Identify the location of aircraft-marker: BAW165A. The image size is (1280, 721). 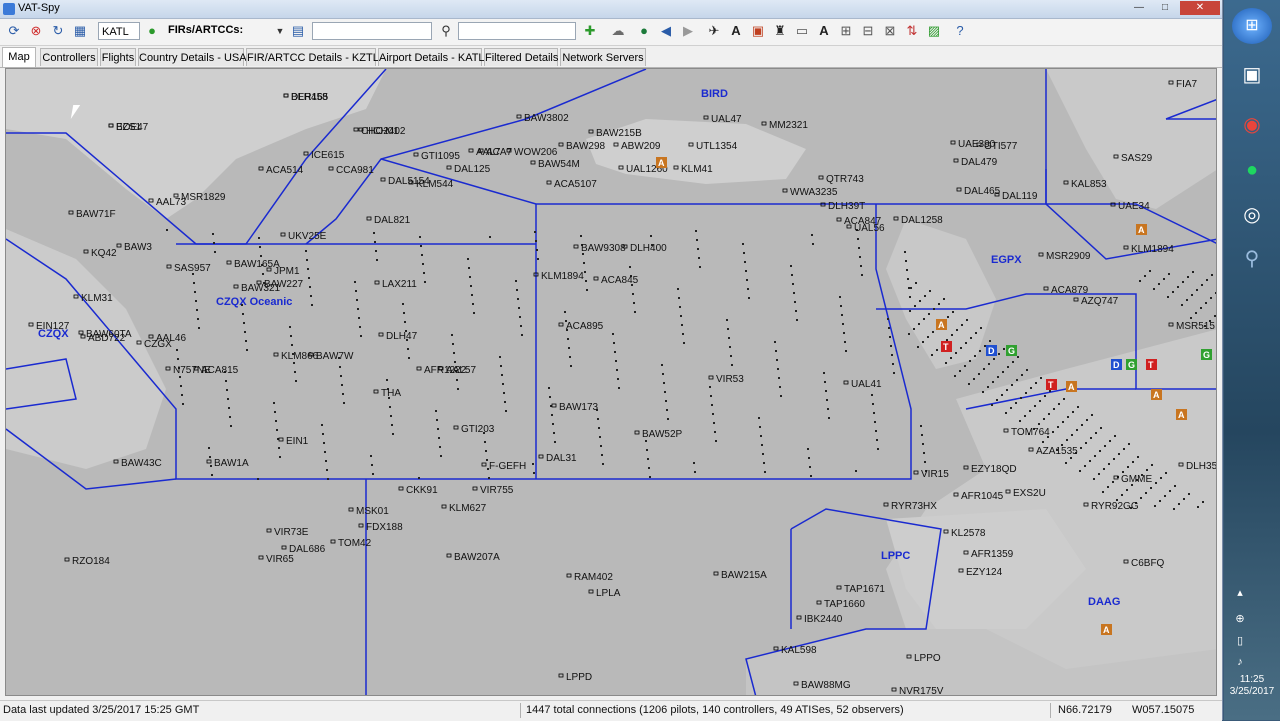
(253, 264).